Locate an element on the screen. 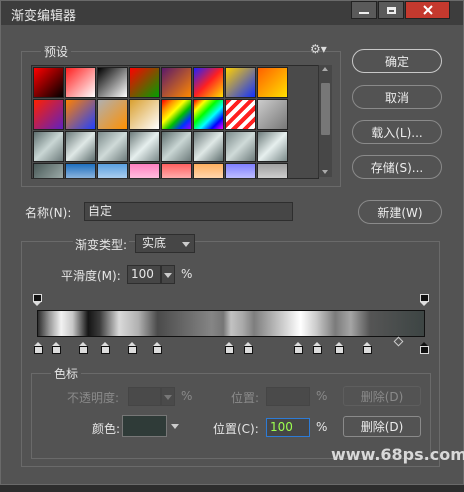 The image size is (464, 492). color-label: 颜色: is located at coordinates (106, 429).